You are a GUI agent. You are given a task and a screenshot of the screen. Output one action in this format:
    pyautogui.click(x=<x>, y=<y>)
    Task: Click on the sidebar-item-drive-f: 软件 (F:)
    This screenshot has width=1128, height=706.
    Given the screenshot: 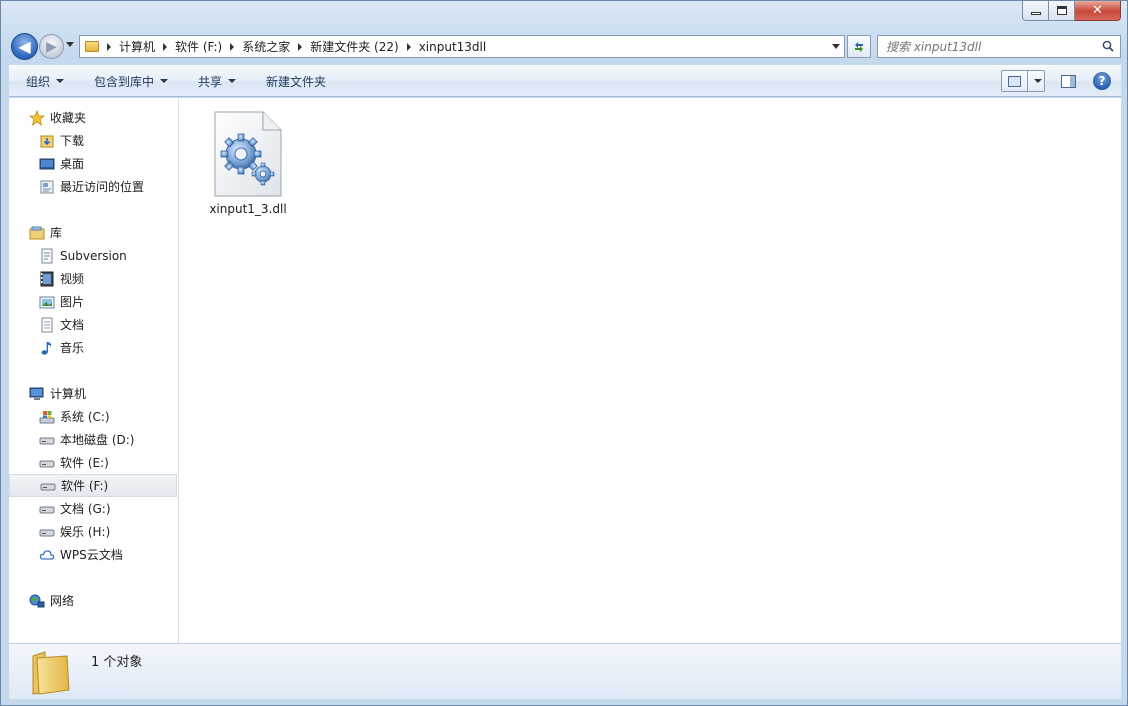 What is the action you would take?
    pyautogui.click(x=93, y=485)
    